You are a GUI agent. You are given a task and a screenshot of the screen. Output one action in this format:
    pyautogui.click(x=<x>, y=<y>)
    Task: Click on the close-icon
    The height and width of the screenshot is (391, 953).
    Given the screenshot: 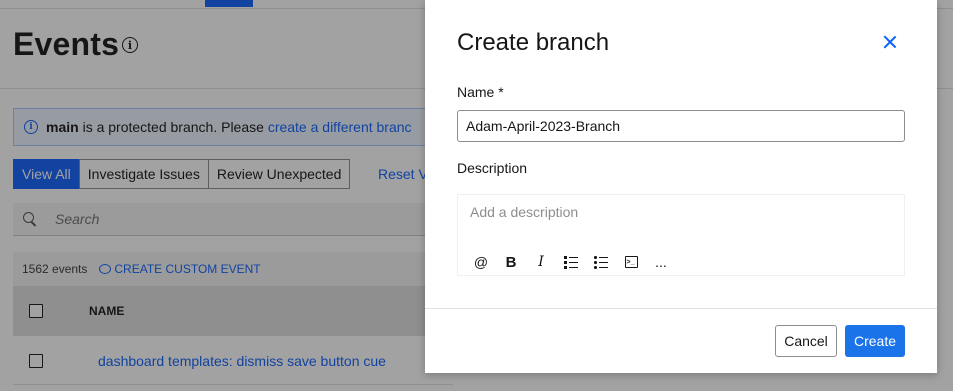 What is the action you would take?
    pyautogui.click(x=890, y=42)
    